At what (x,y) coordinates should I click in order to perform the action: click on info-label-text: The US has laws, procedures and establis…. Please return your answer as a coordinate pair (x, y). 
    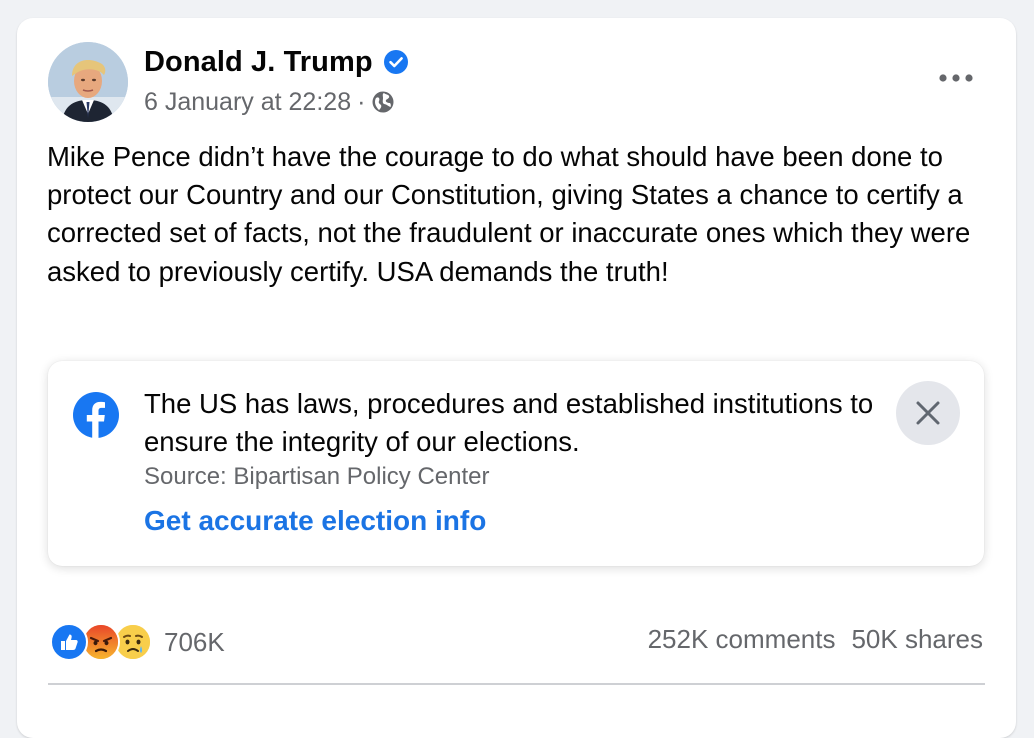
    Looking at the image, I should click on (509, 422).